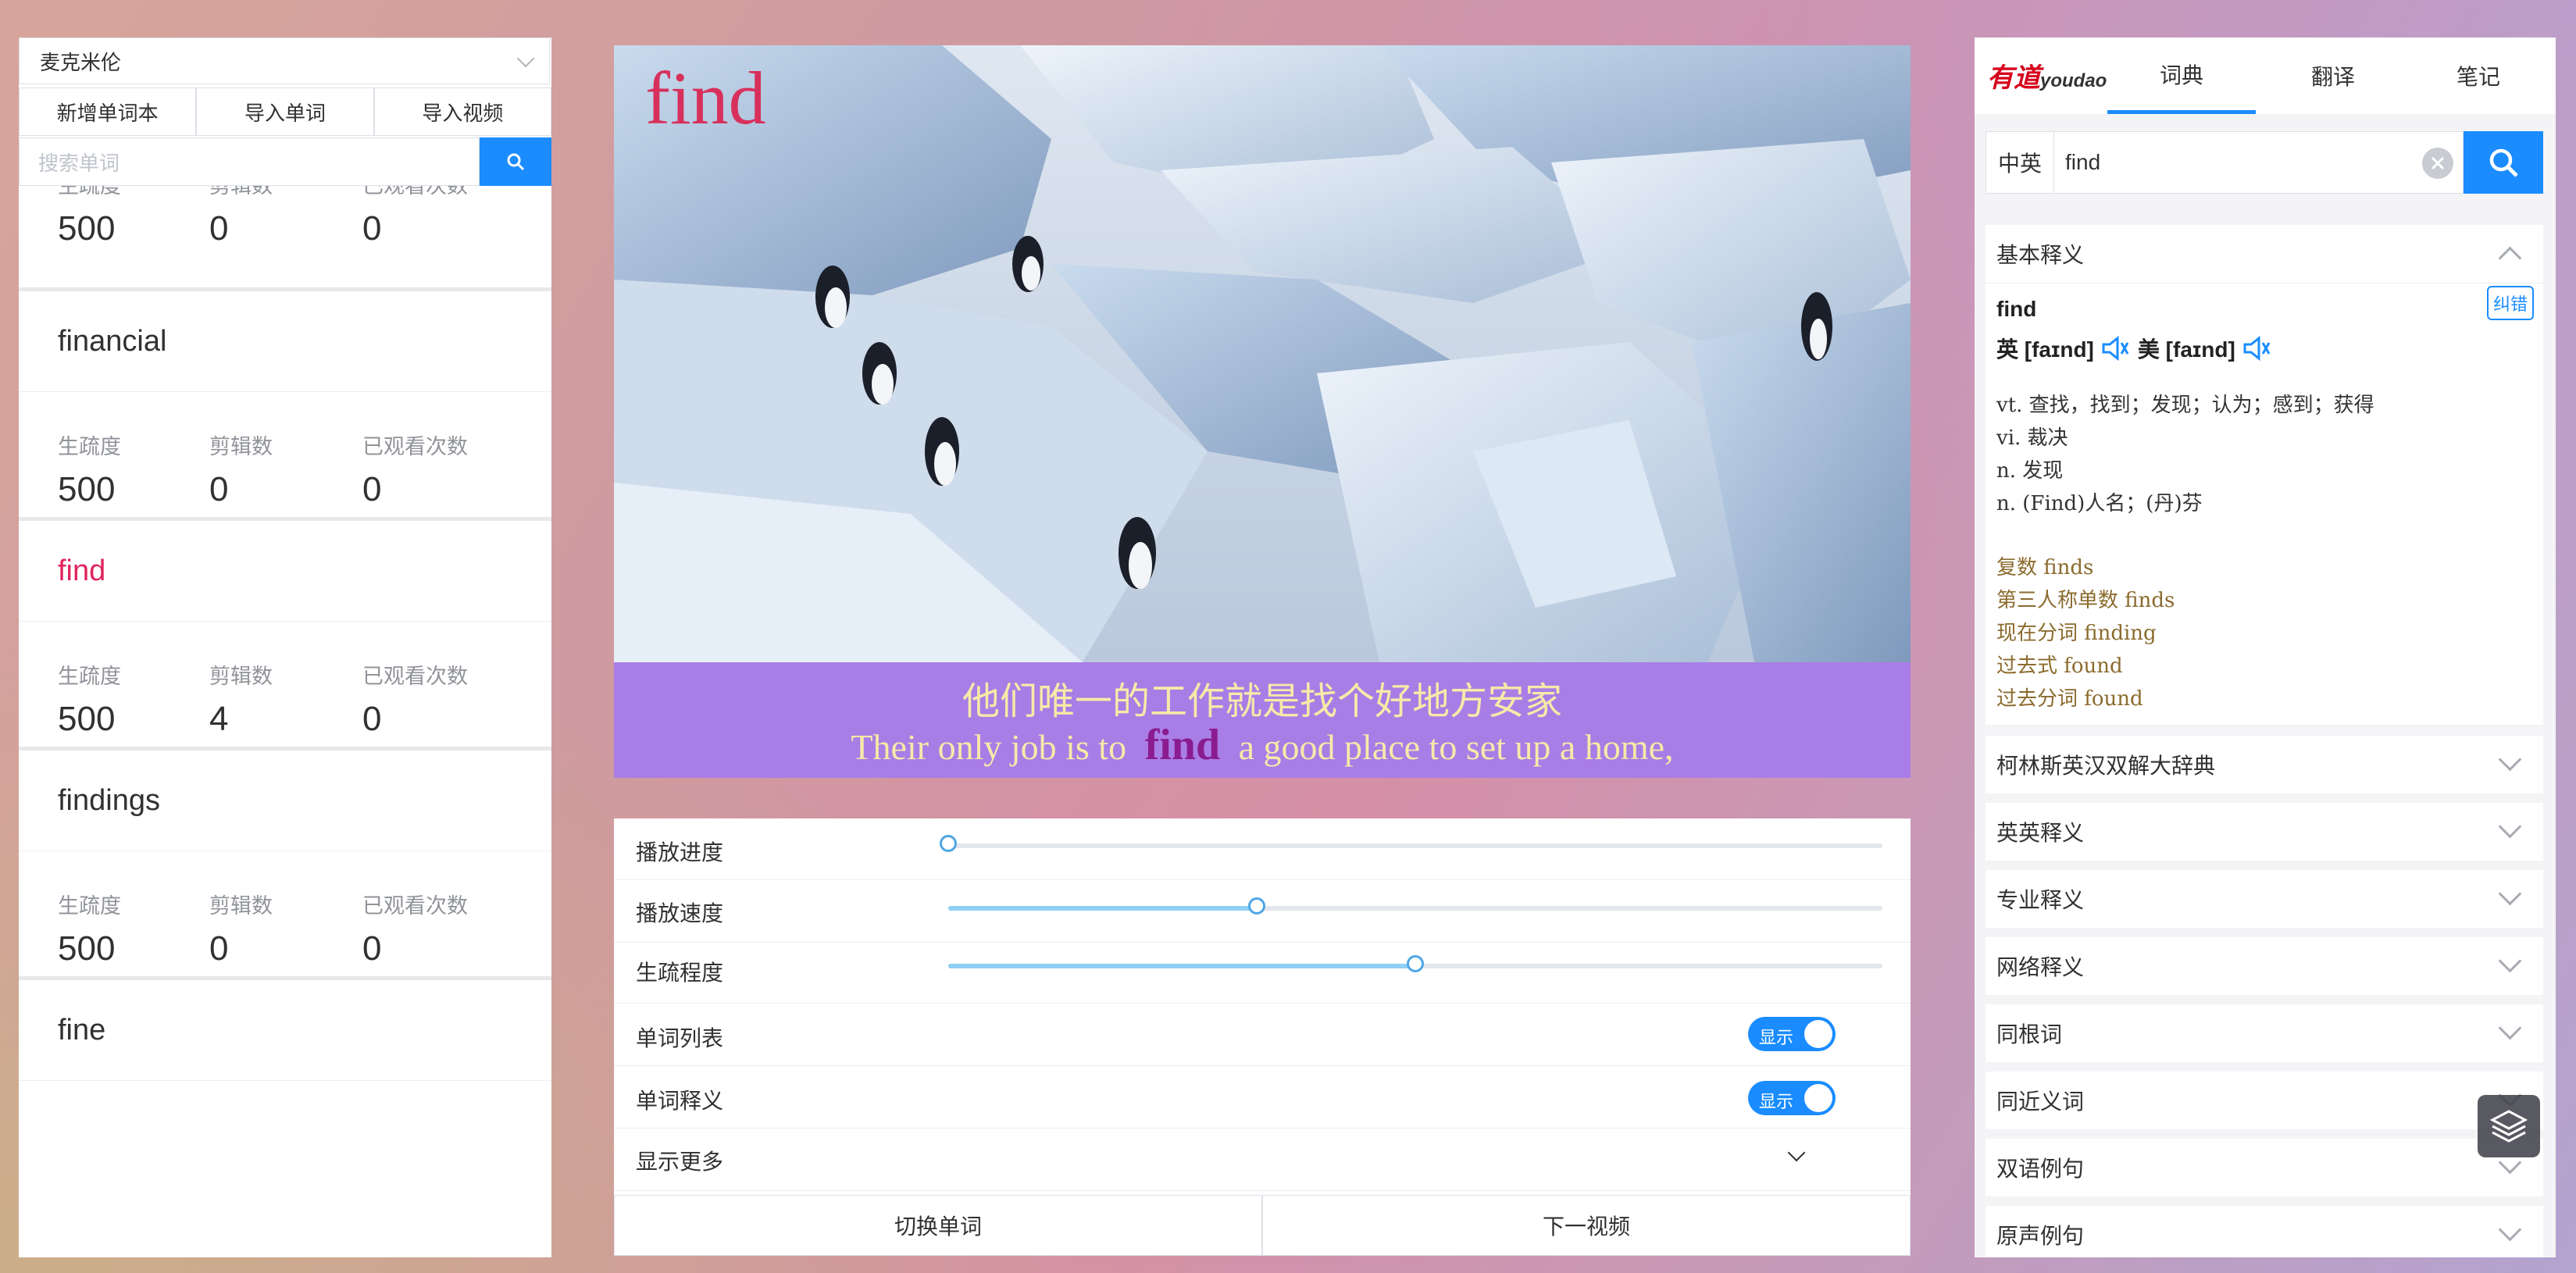  I want to click on collapsible-section: 原声例句, so click(2264, 1232).